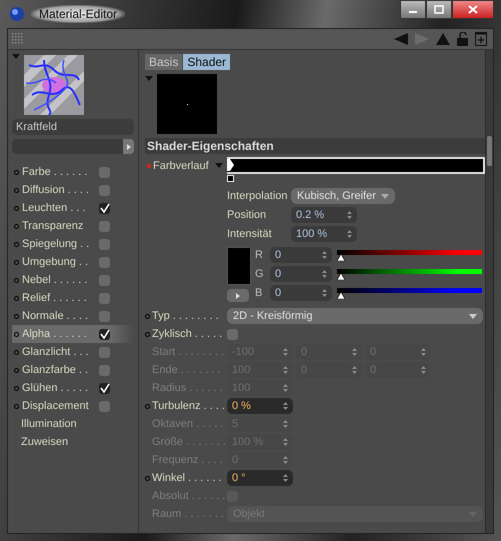 This screenshot has height=541, width=501. Describe the element at coordinates (260, 406) in the screenshot. I see `number-field: 0 %` at that location.